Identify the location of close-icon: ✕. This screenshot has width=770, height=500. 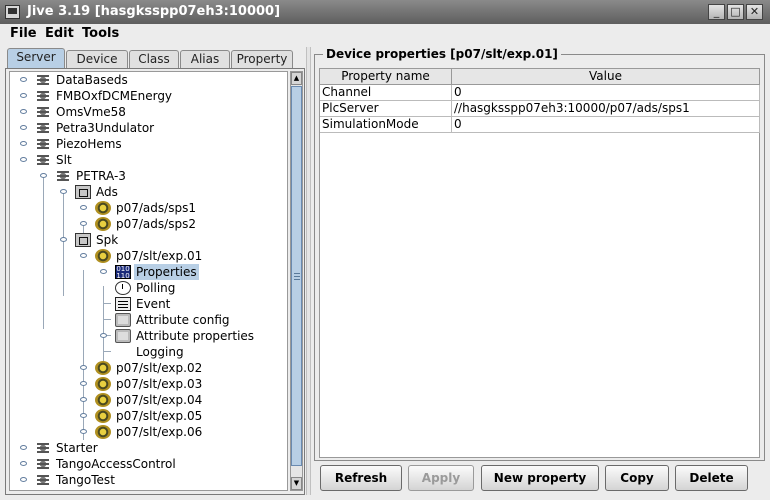
(754, 12).